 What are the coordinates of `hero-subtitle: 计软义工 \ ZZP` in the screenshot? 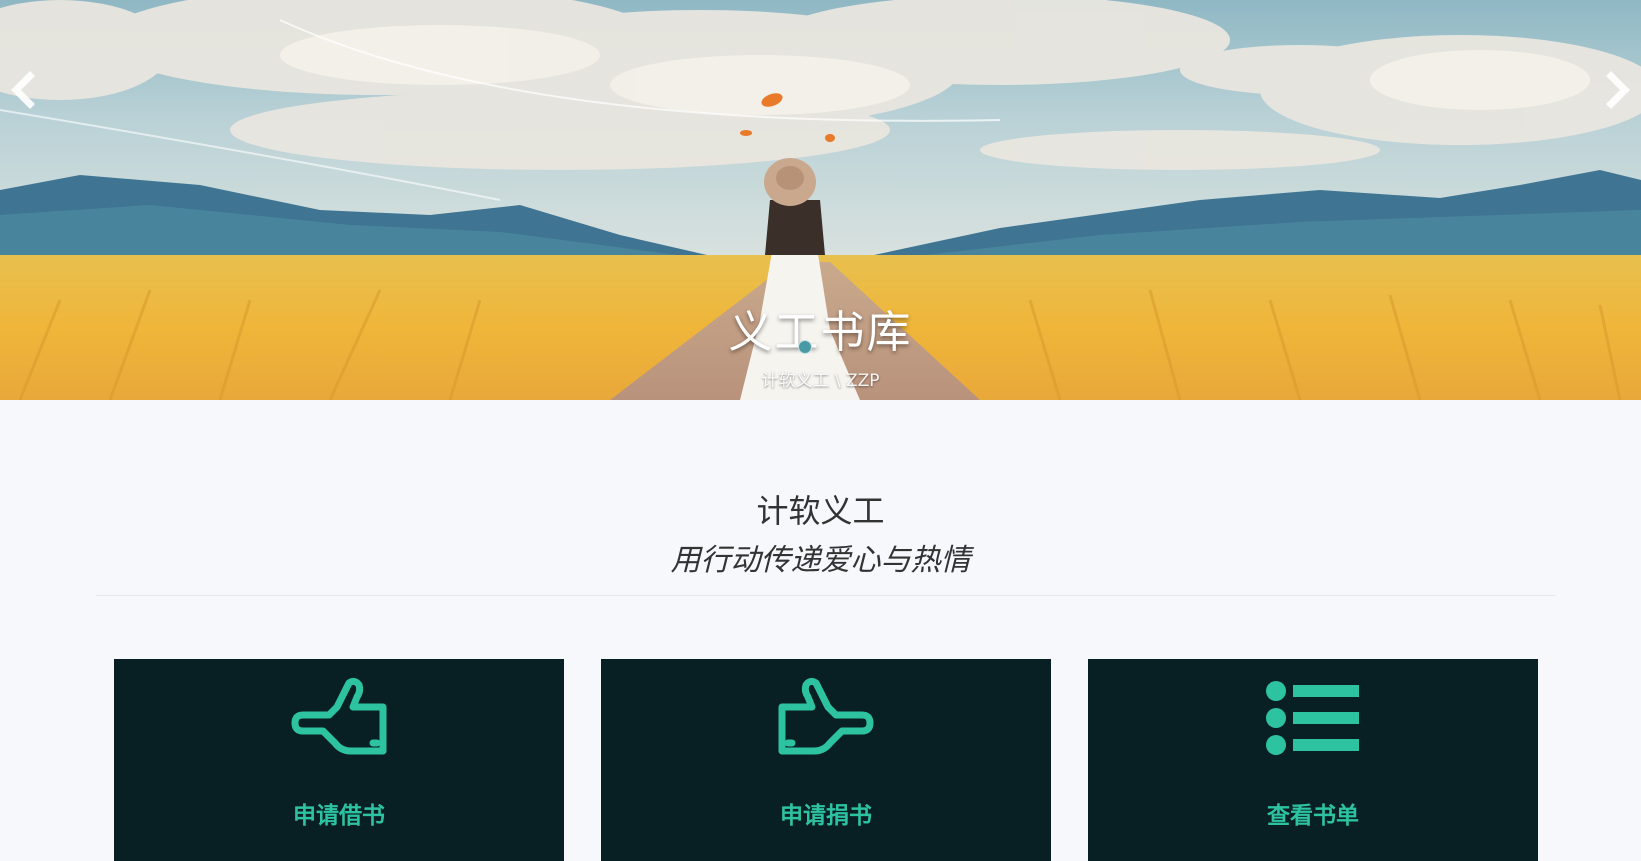 It's located at (820, 381).